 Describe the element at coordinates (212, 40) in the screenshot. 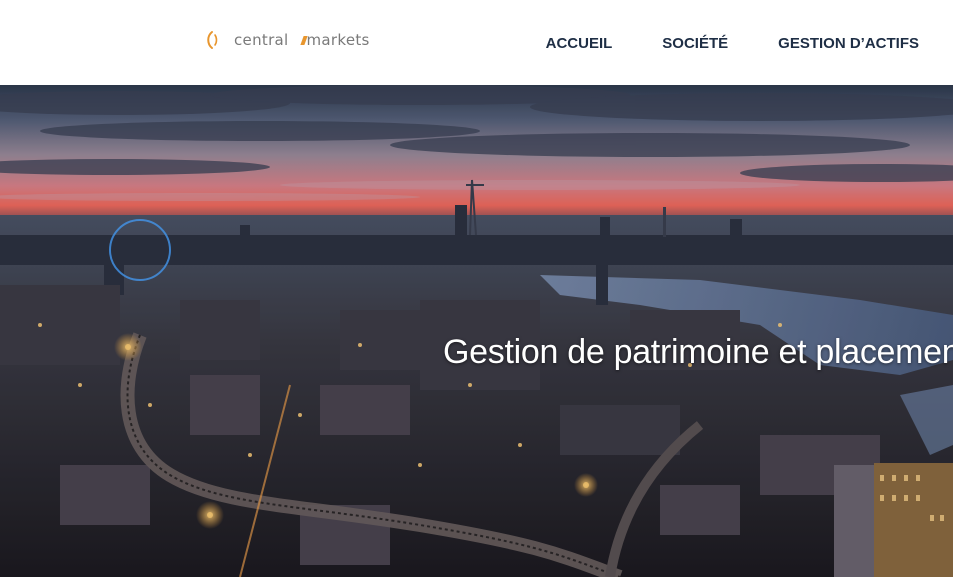

I see `central-markets-logo-icon` at that location.